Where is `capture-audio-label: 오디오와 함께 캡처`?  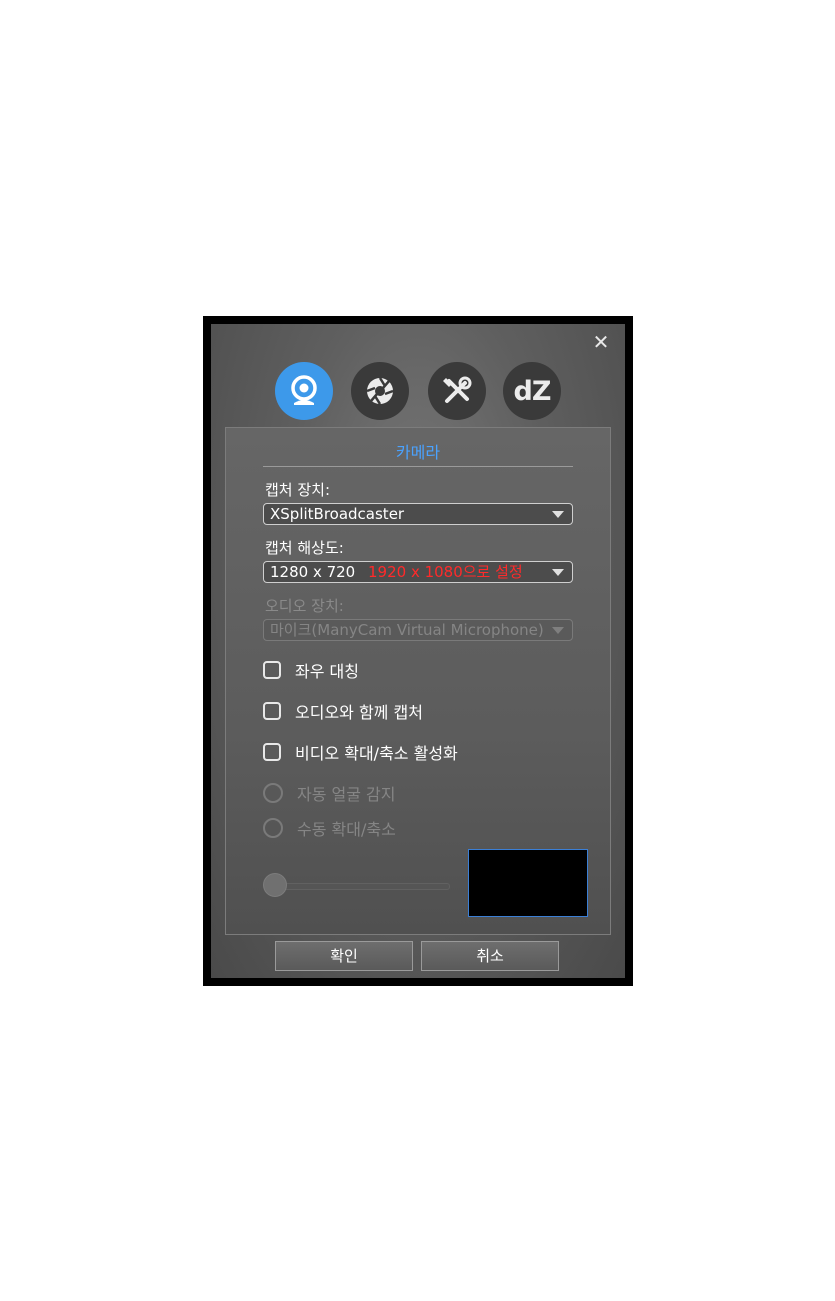 capture-audio-label: 오디오와 함께 캡처 is located at coordinates (359, 712).